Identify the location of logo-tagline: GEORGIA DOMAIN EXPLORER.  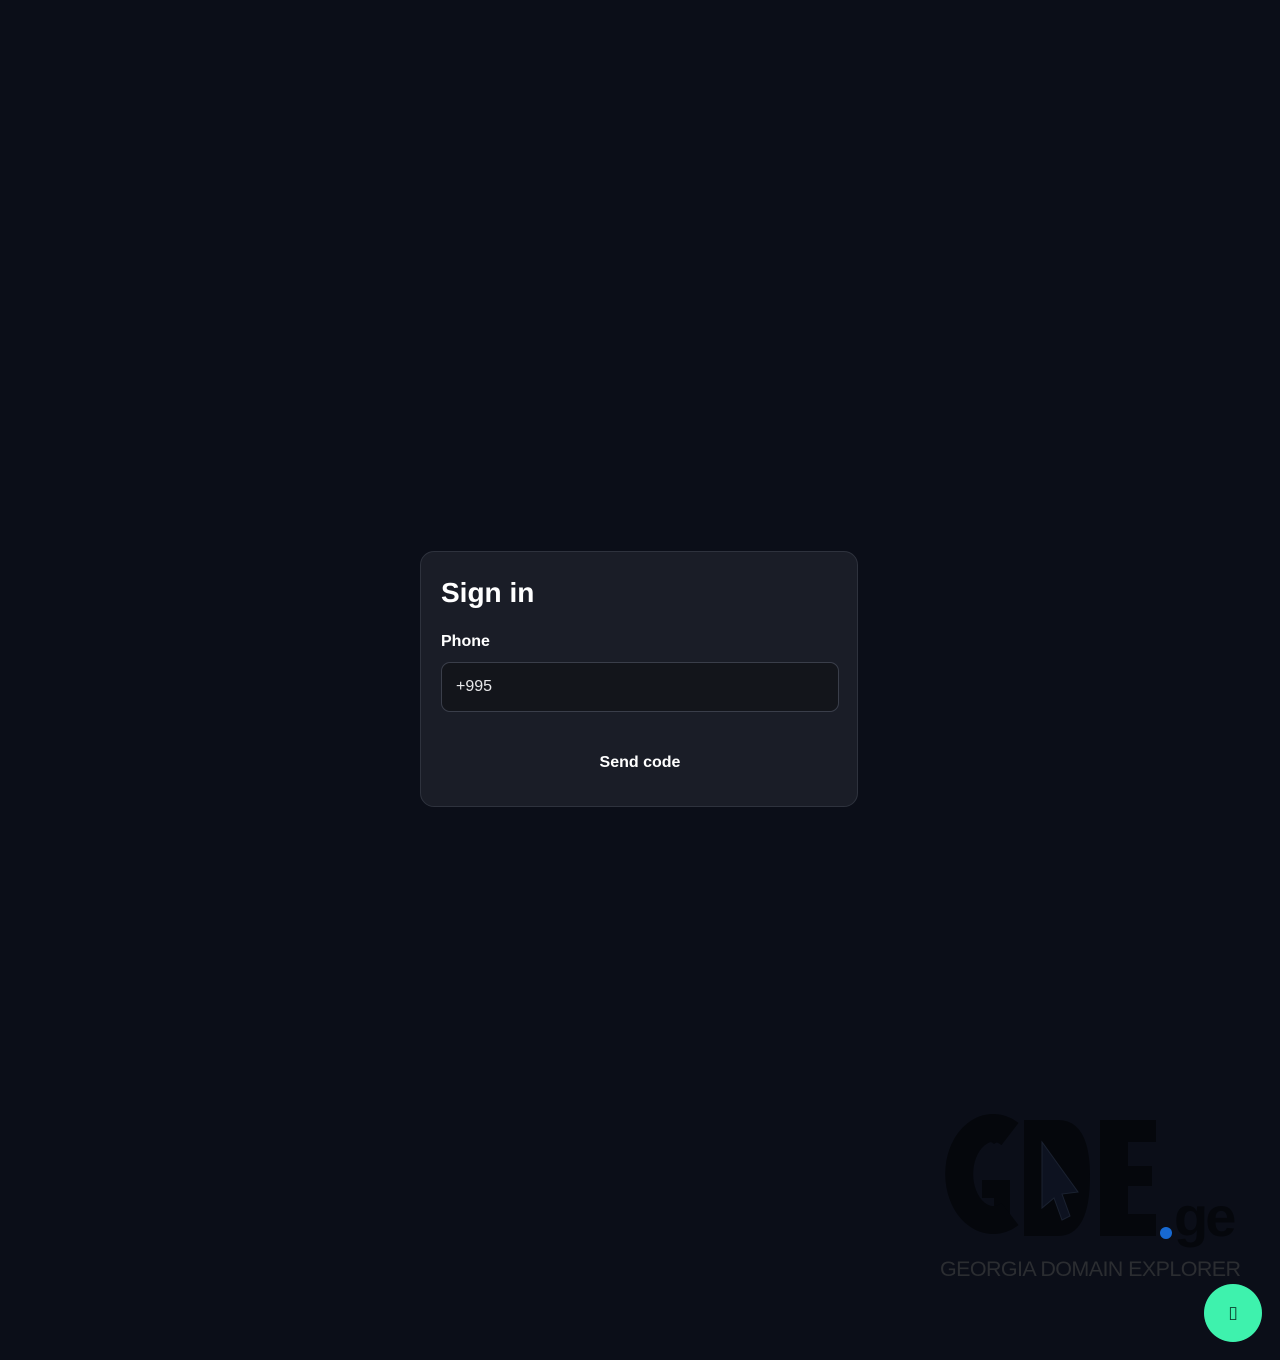
(1090, 1269).